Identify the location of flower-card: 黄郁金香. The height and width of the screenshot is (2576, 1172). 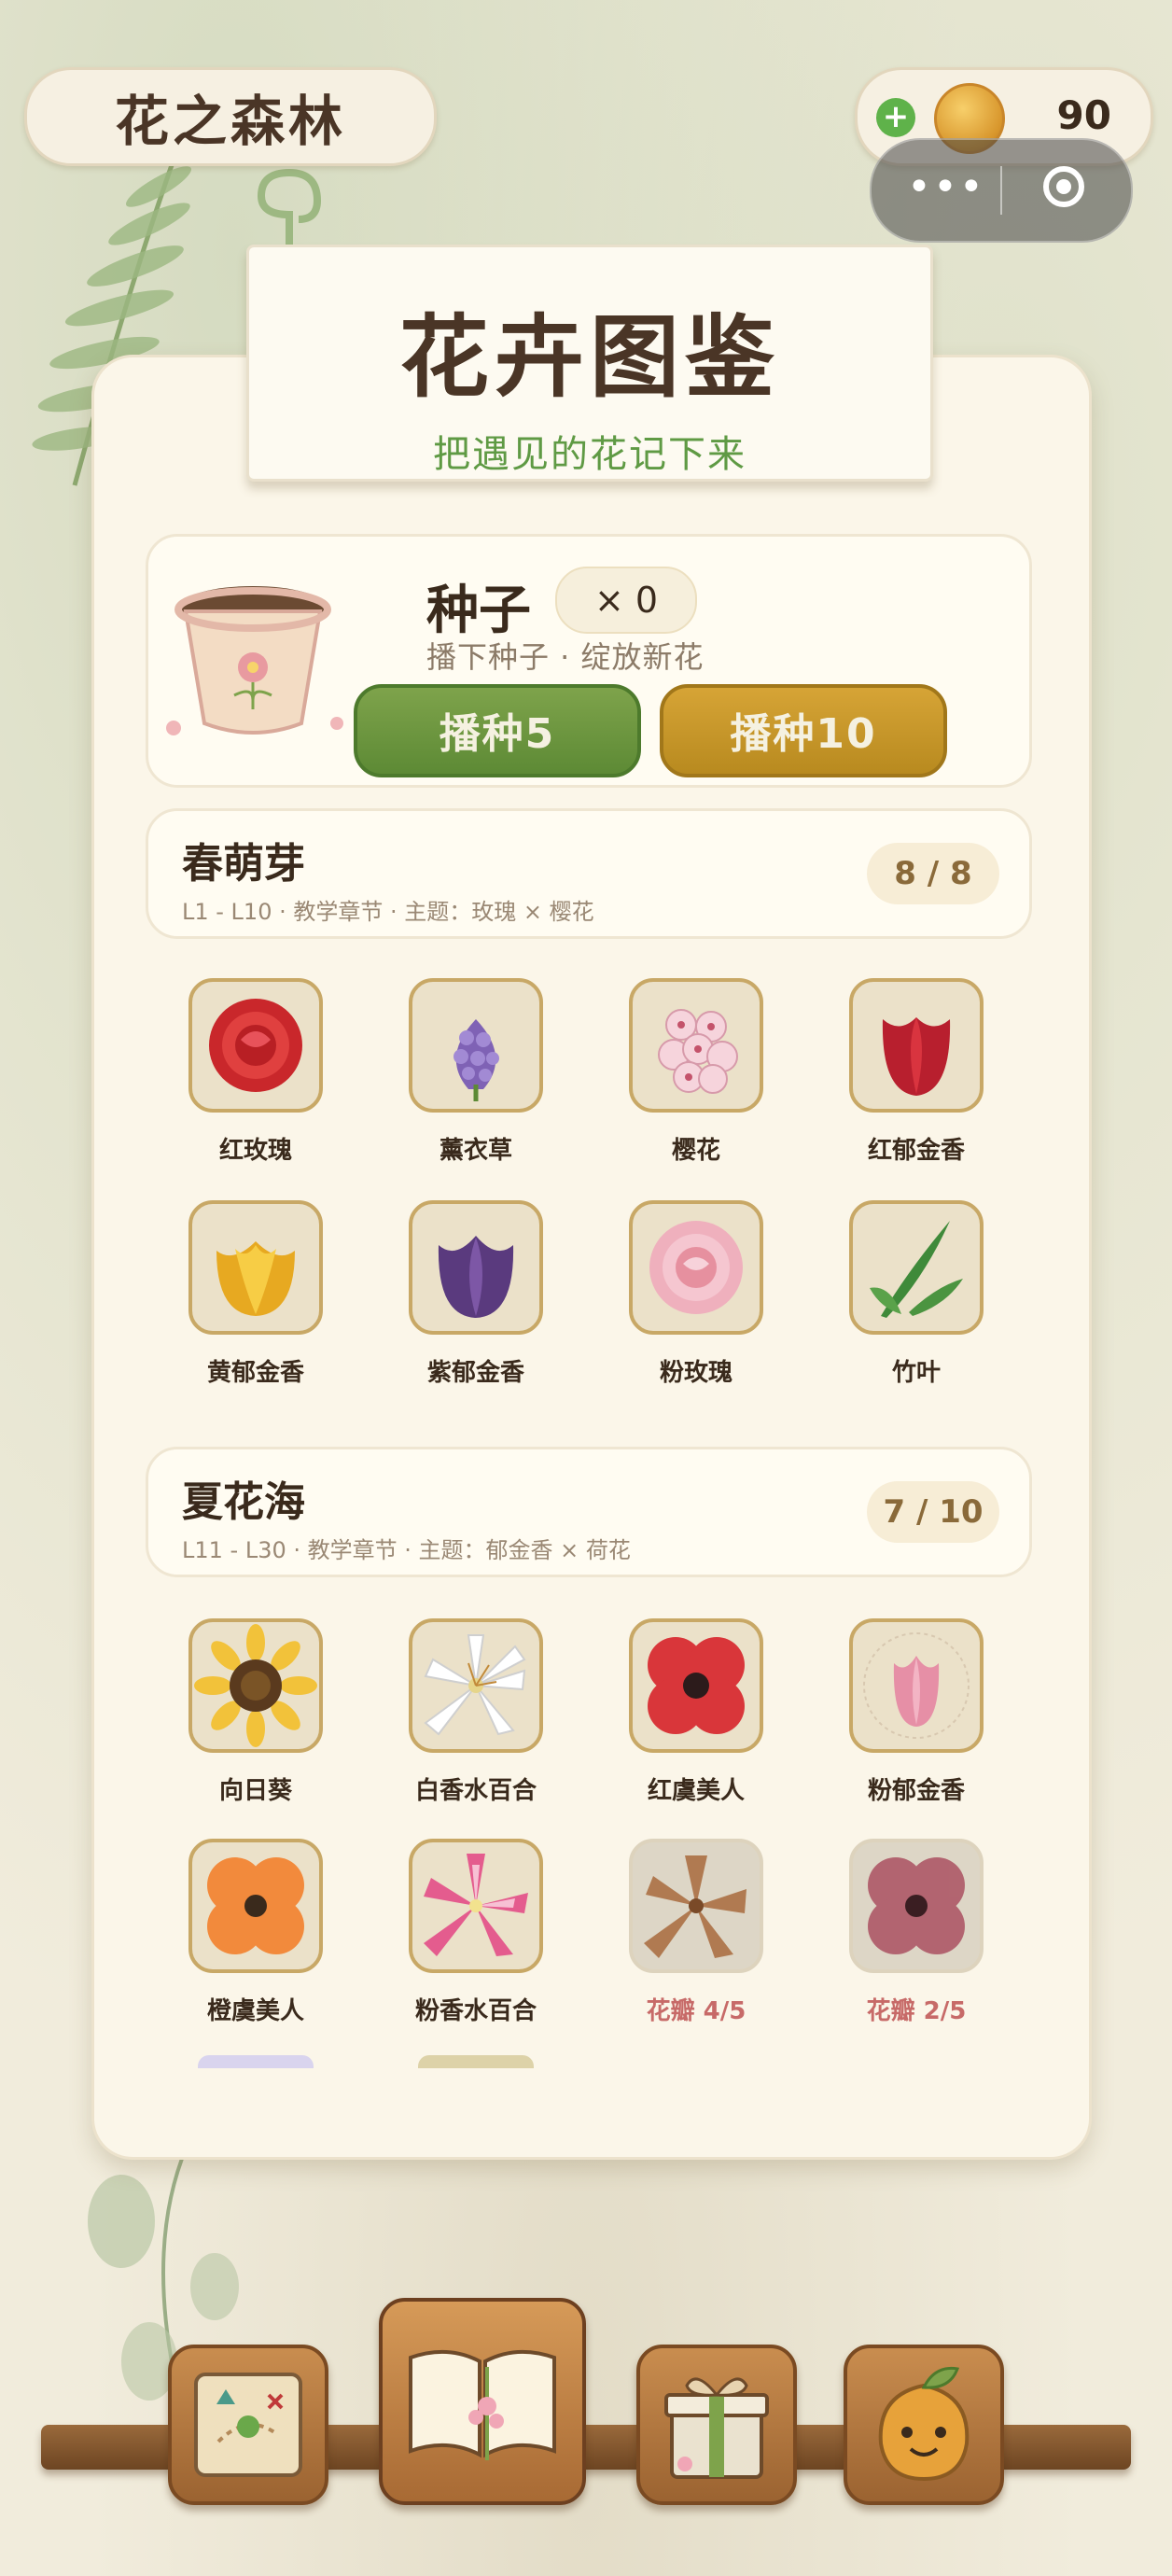
(250, 1301).